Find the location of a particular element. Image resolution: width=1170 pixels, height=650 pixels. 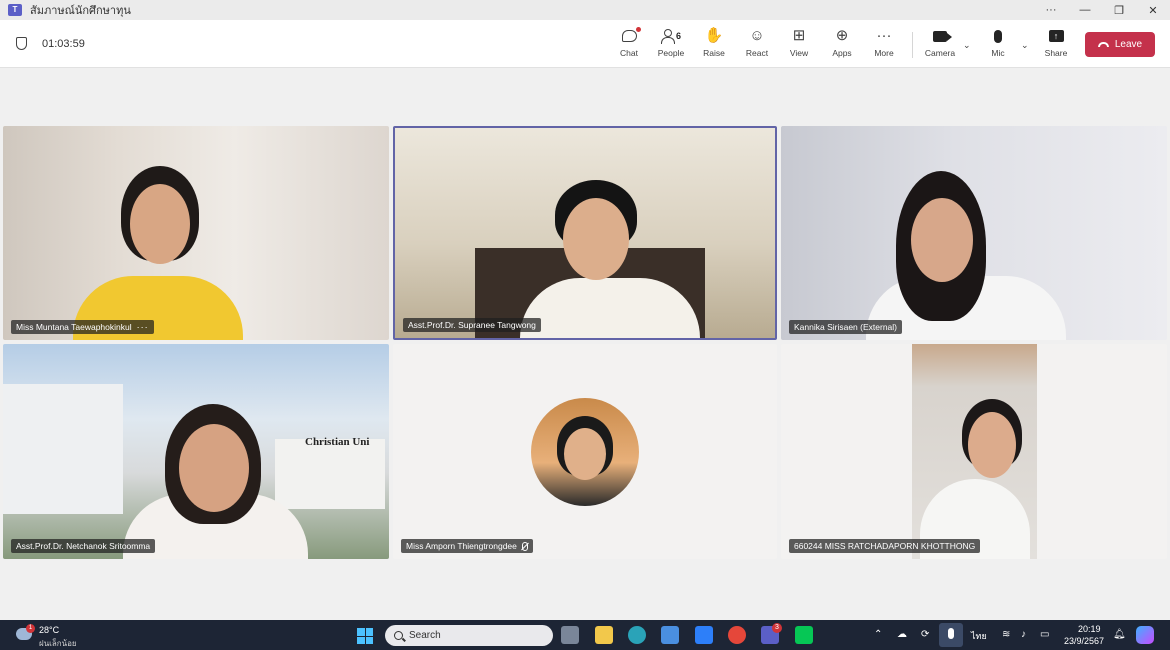

microphone-in-use-icon is located at coordinates (951, 635).